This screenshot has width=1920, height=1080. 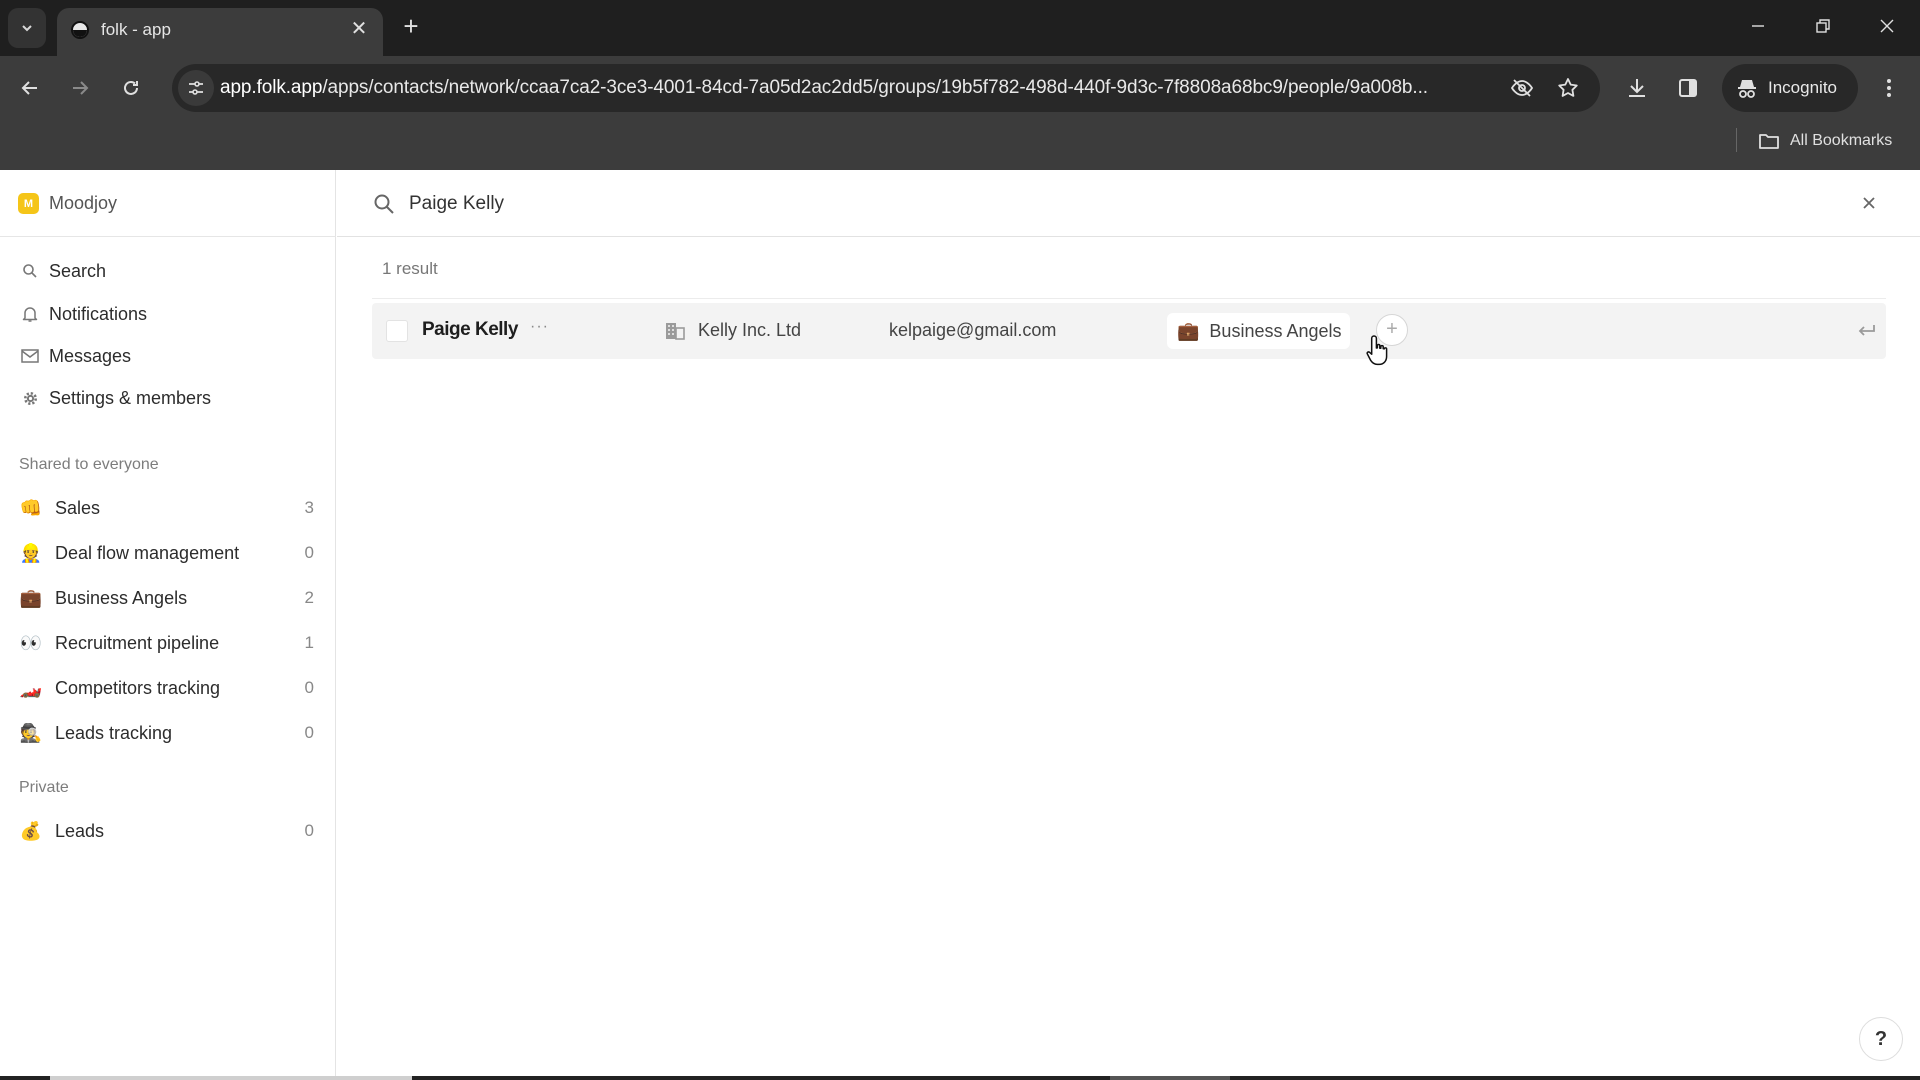 What do you see at coordinates (98, 313) in the screenshot?
I see `sidebar-item-label: Notifications` at bounding box center [98, 313].